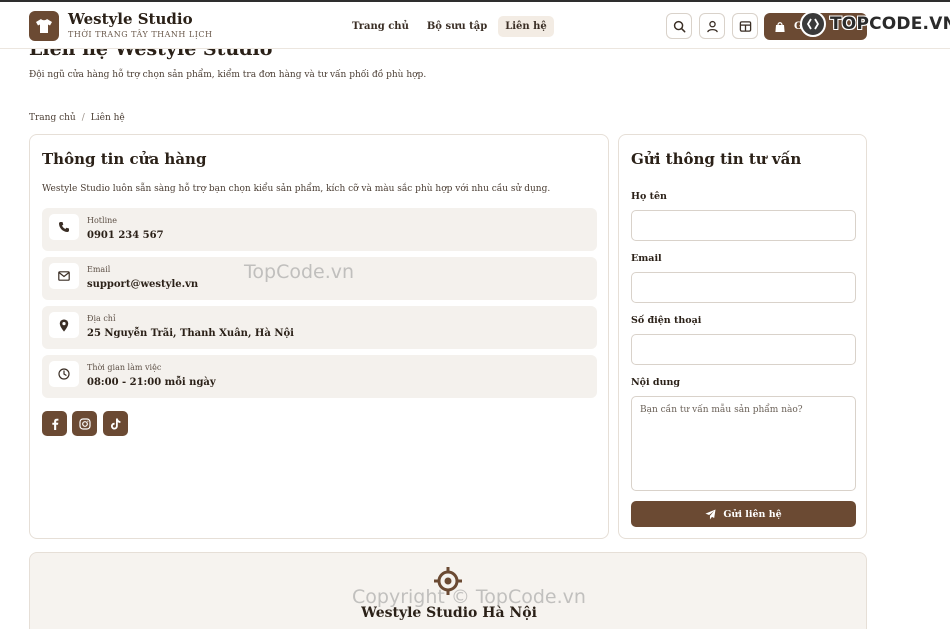 The height and width of the screenshot is (629, 950). What do you see at coordinates (457, 26) in the screenshot?
I see `nav-item-collection: Bộ sưu tập` at bounding box center [457, 26].